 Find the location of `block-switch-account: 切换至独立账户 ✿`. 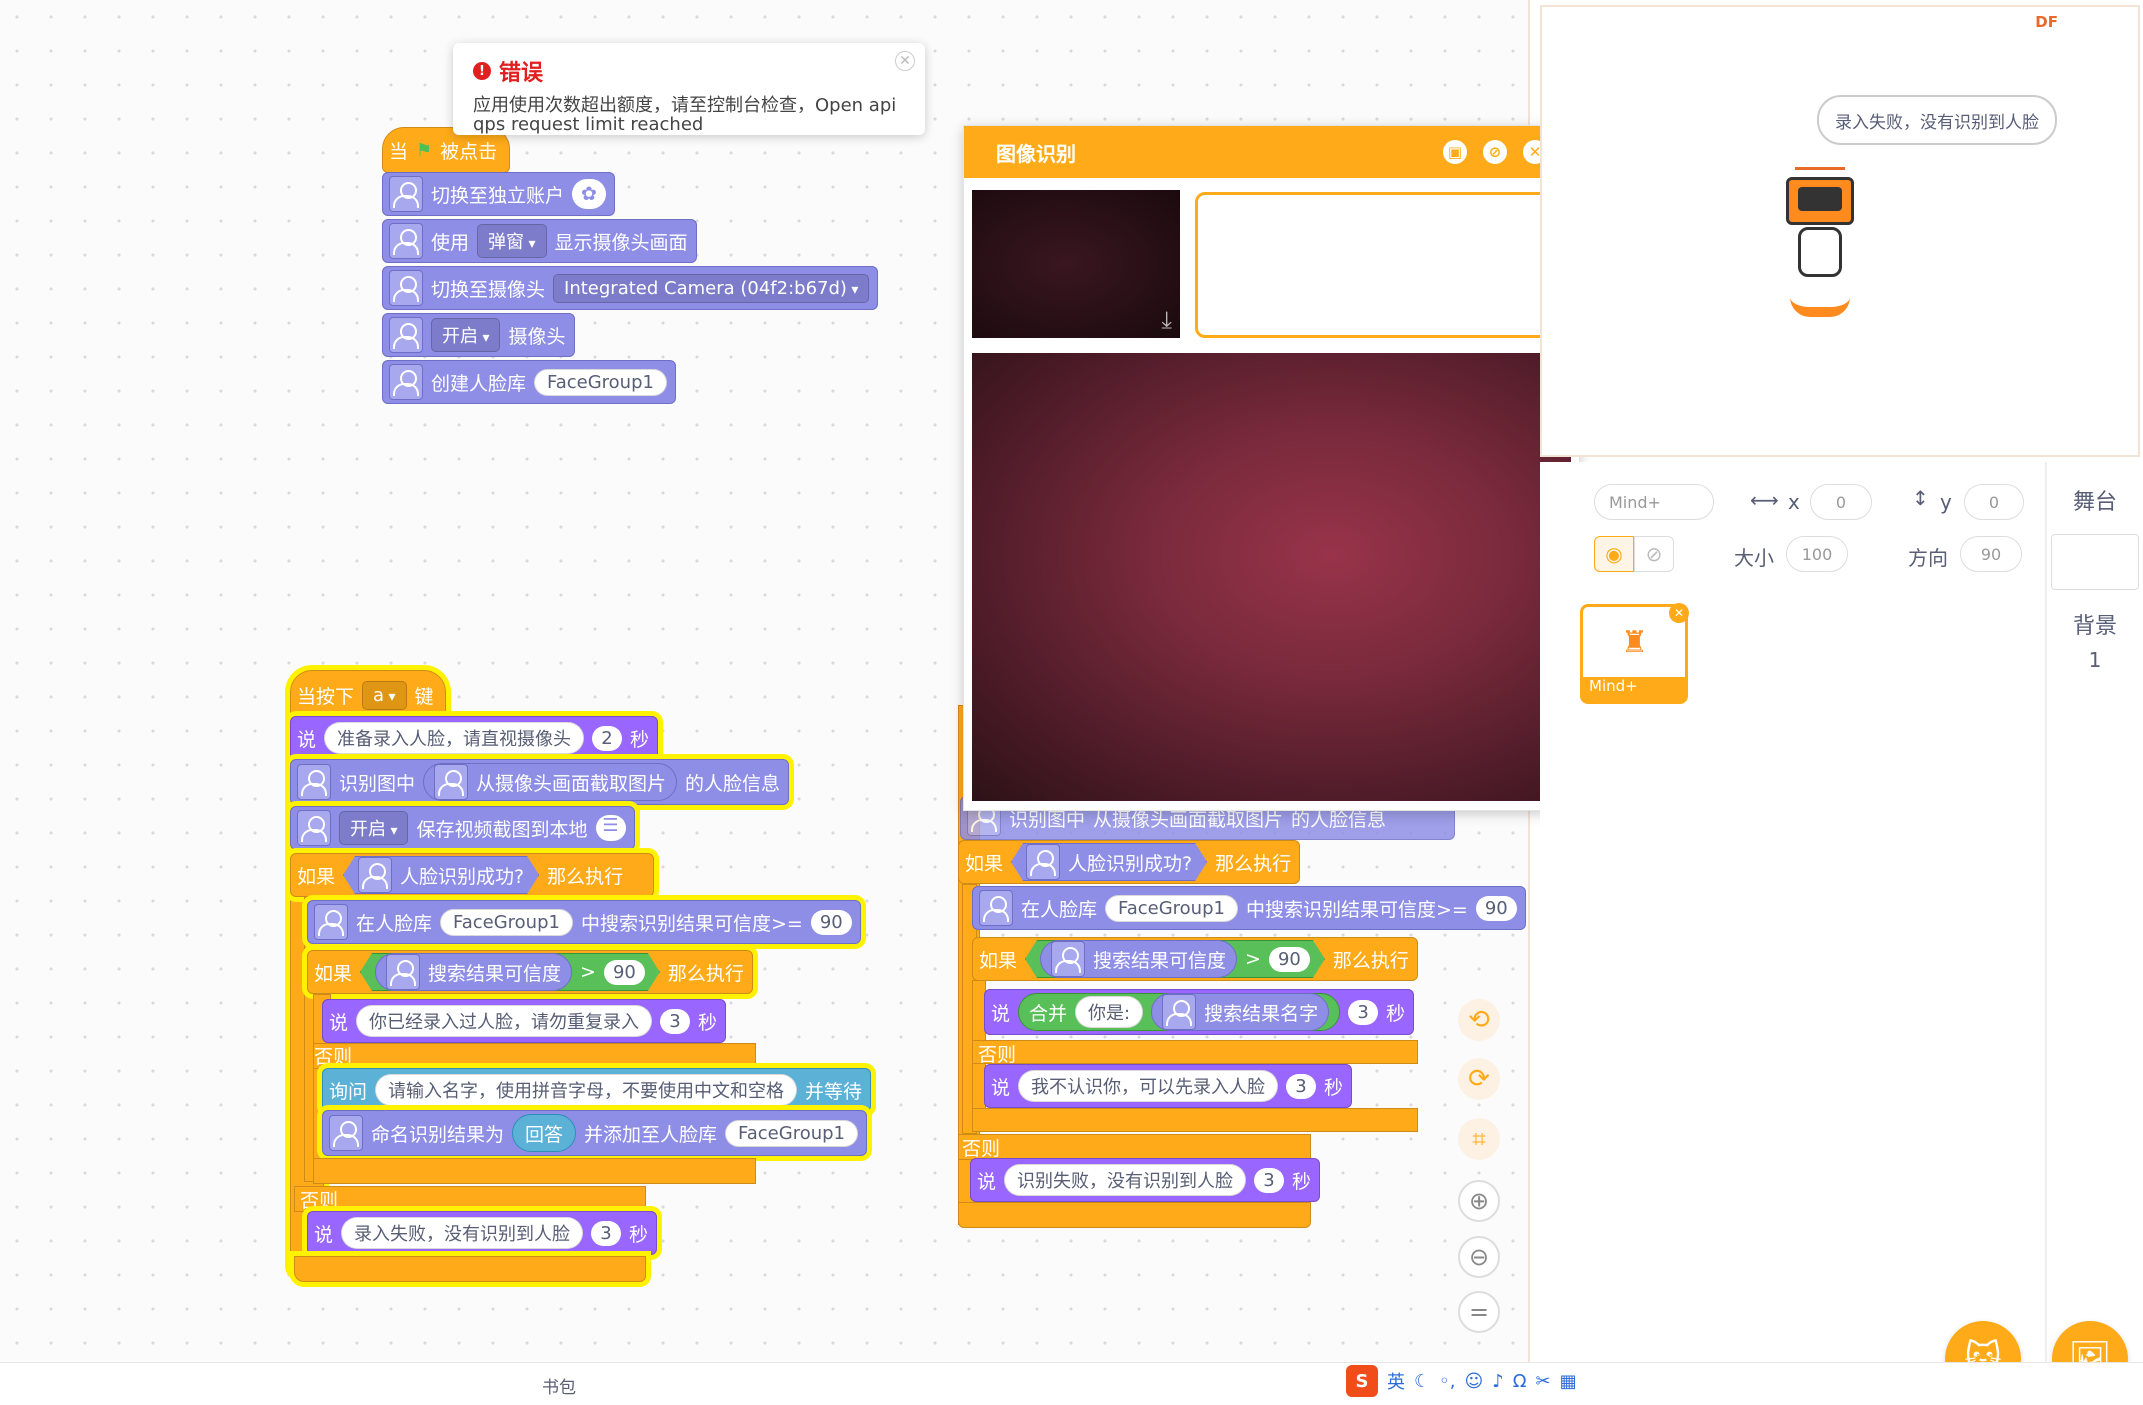

block-switch-account: 切换至独立账户 ✿ is located at coordinates (499, 194).